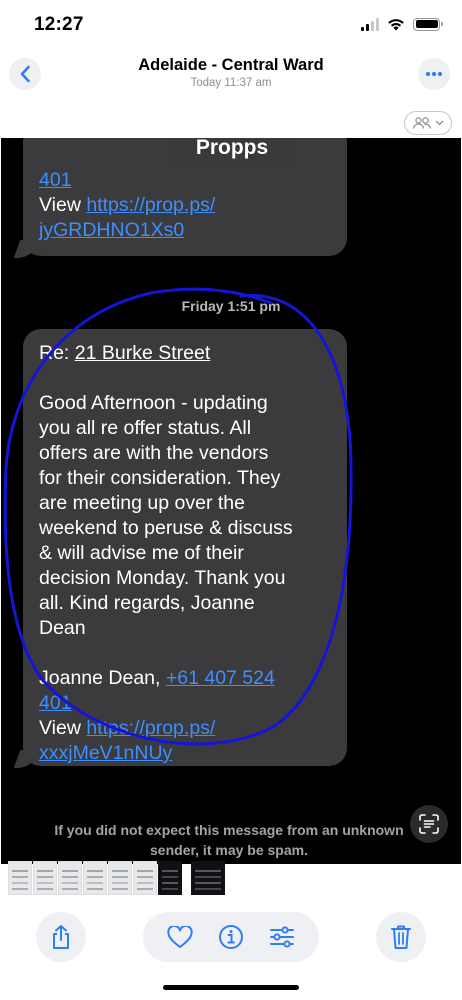 This screenshot has height=1000, width=462. I want to click on heart-icon, so click(180, 936).